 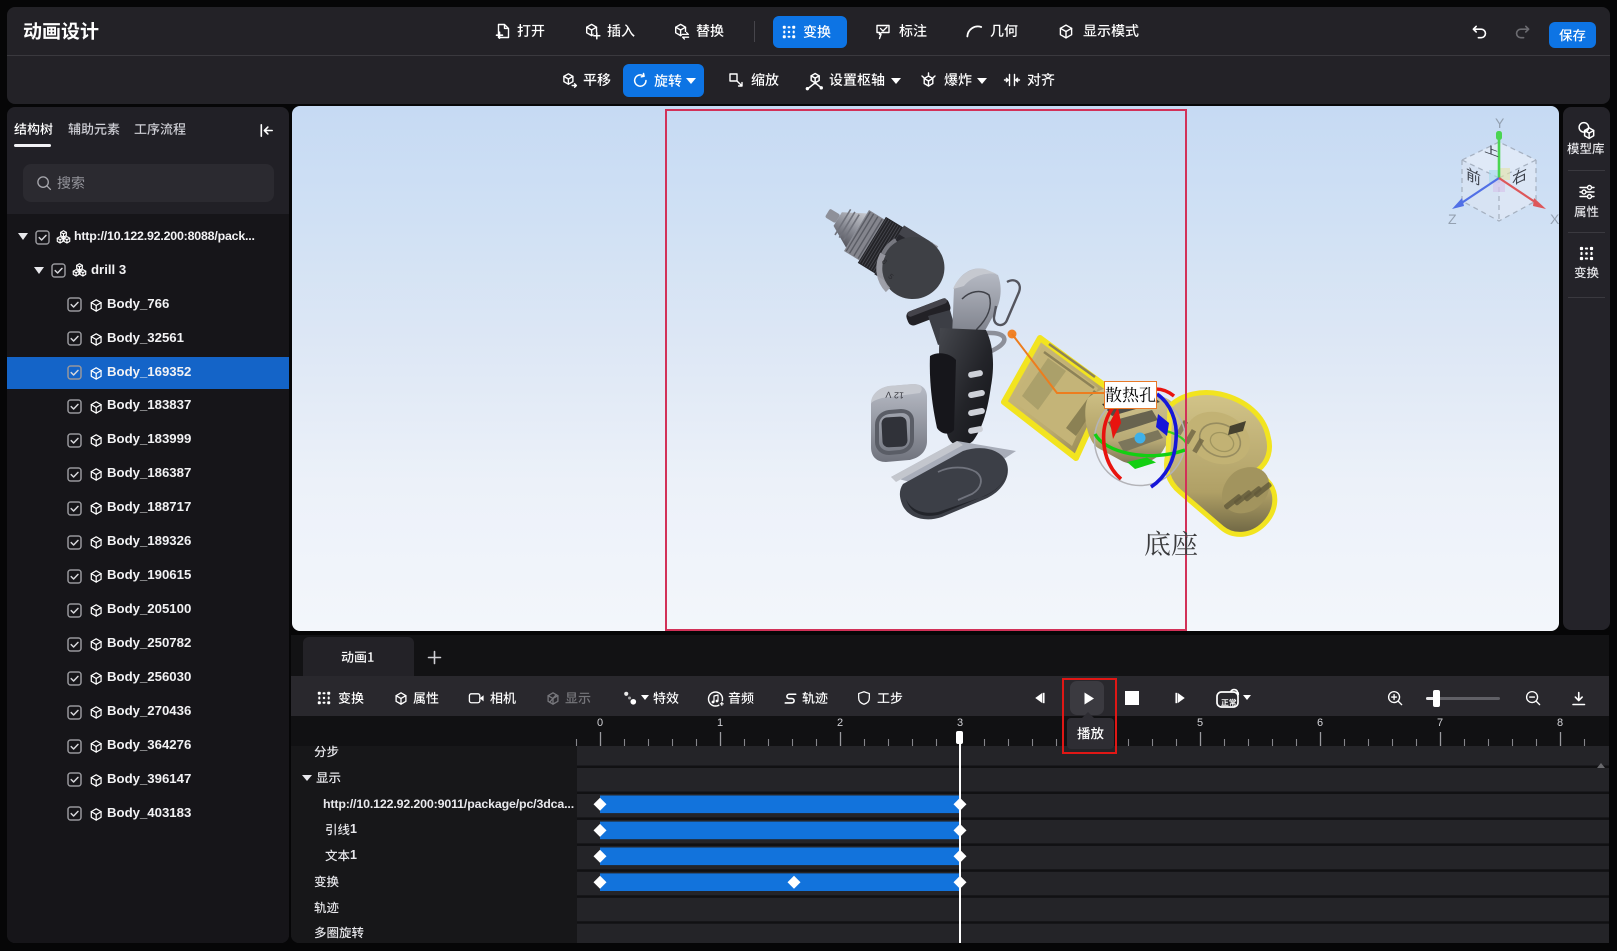 I want to click on svg-text: Z, so click(x=1452, y=219).